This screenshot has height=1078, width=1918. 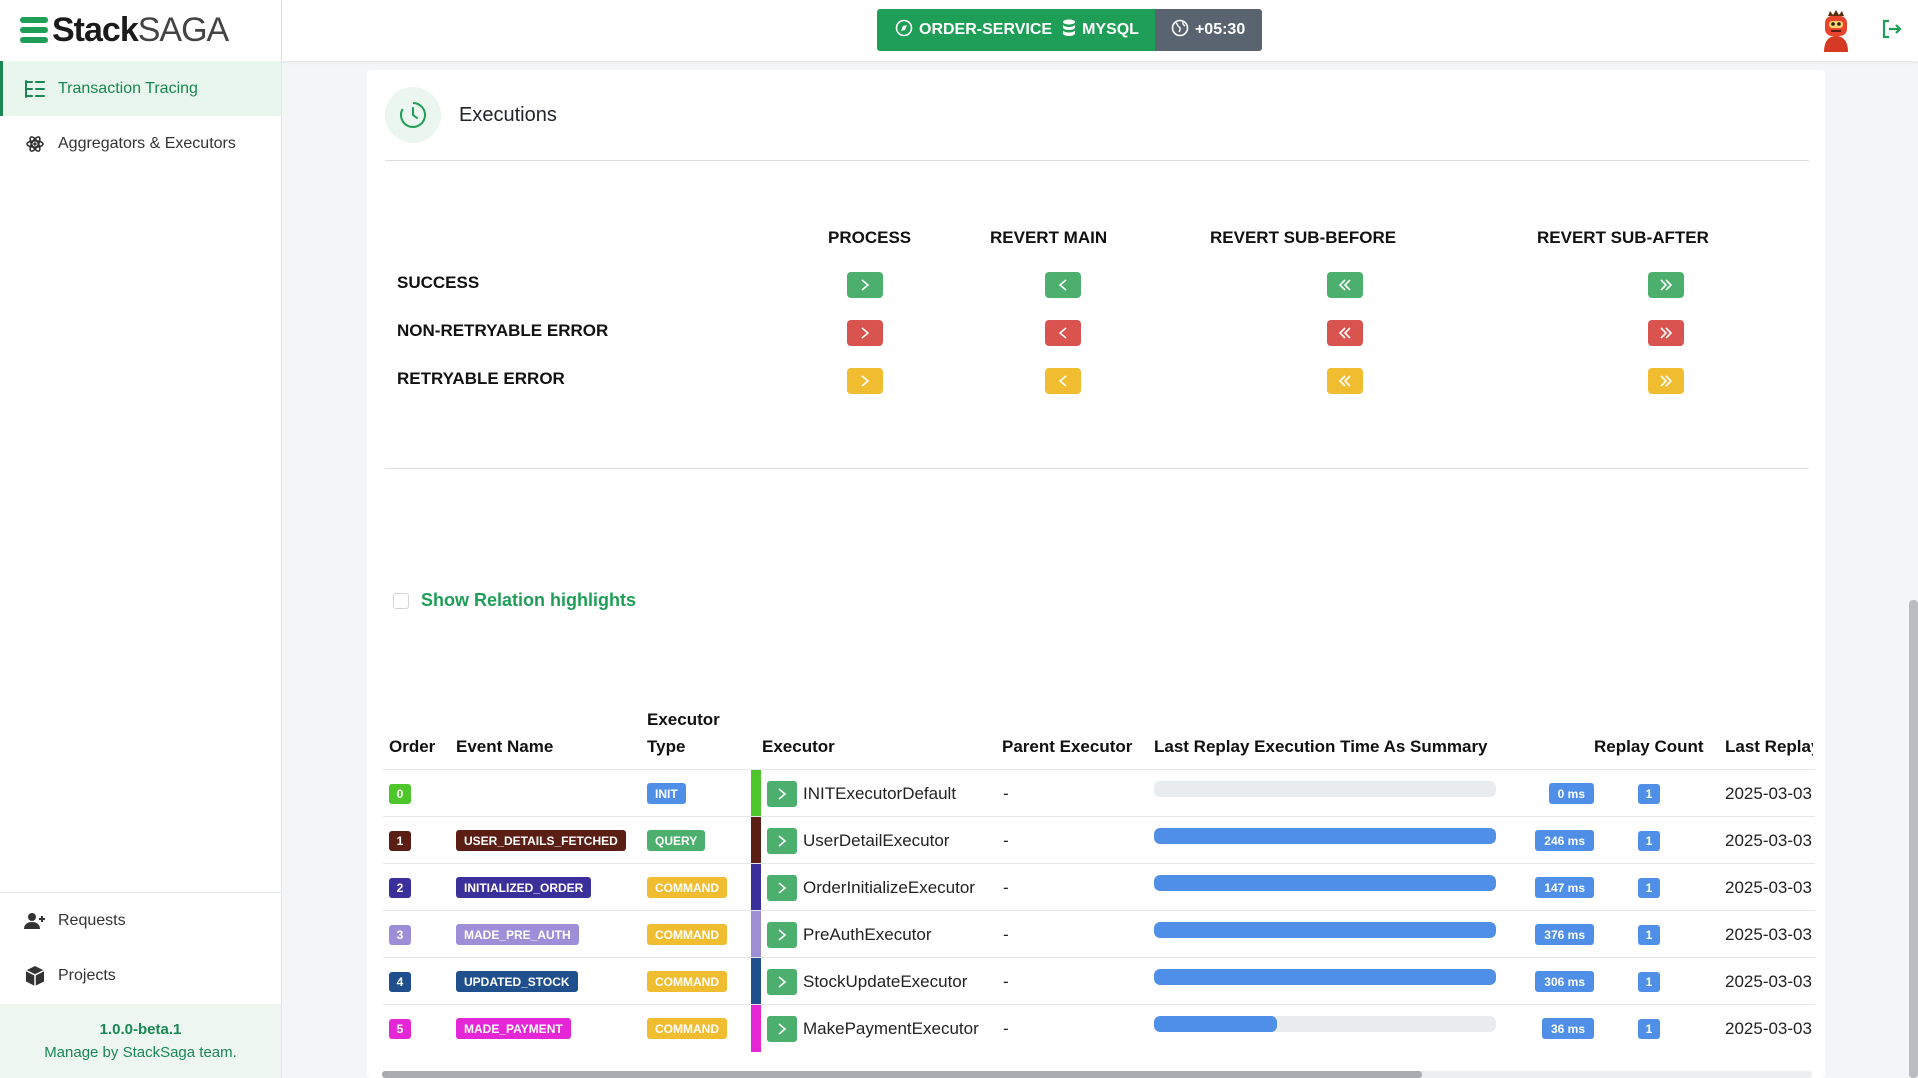 I want to click on sidebar-item-aggregators-executors: Aggregators & Executors, so click(x=140, y=143).